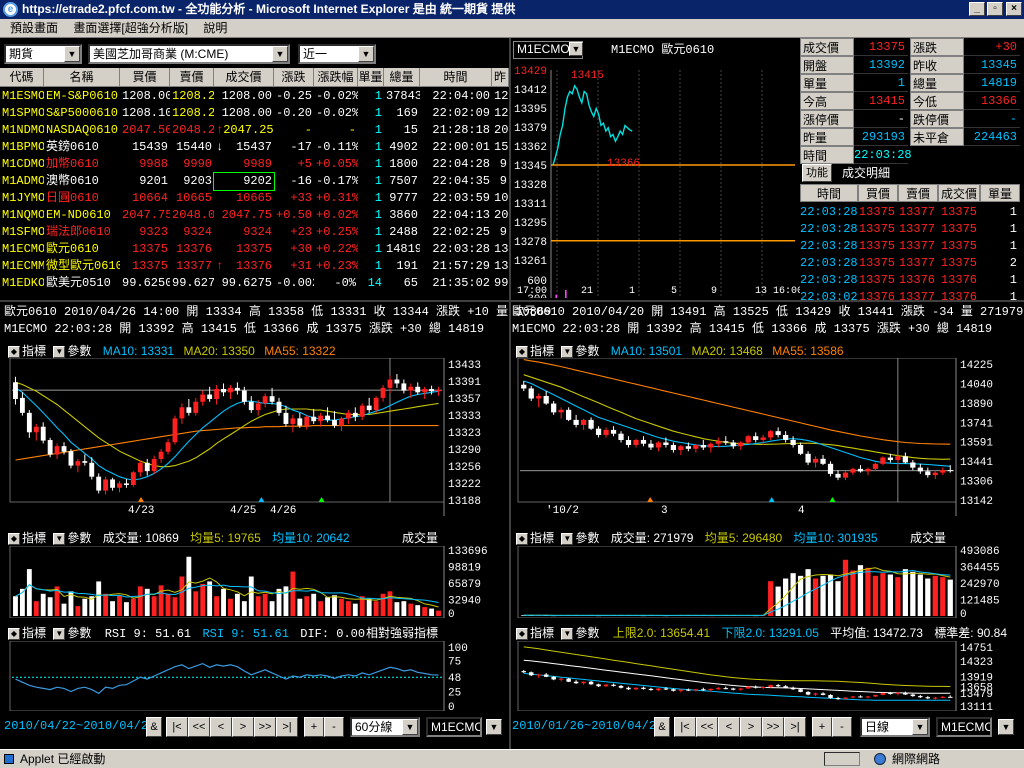 Image resolution: width=1024 pixels, height=768 pixels. I want to click on right-volume-chart: 493086 364455 242970 1214850, so click(768, 582).